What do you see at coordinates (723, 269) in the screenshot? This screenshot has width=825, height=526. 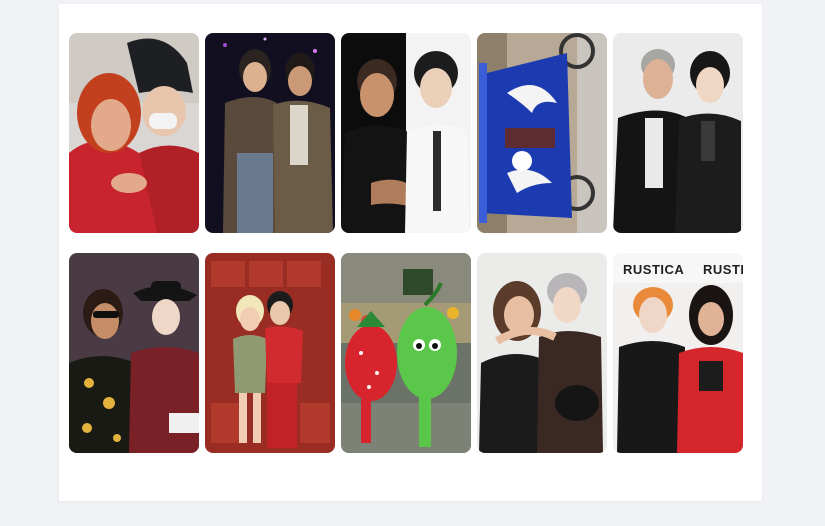 I see `backdrop-sign-text-2: RUSTICA` at bounding box center [723, 269].